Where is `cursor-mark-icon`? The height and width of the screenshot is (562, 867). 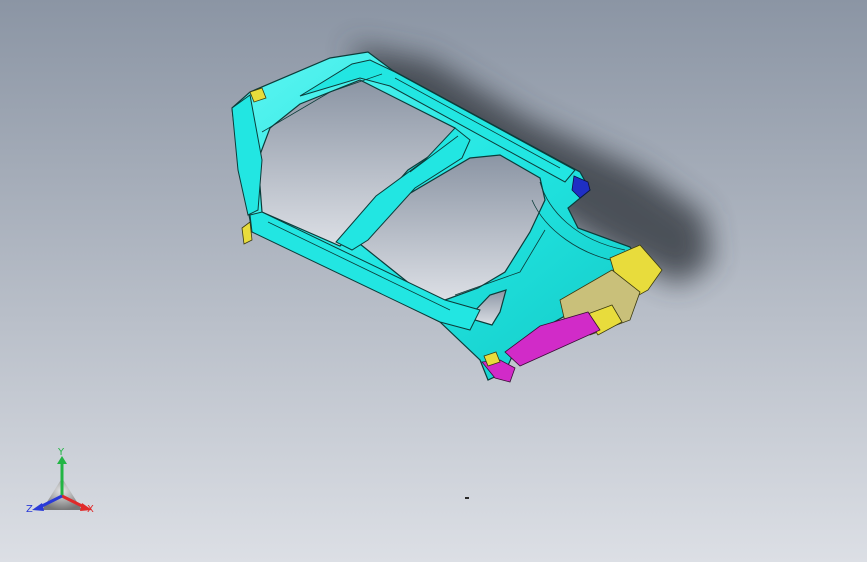
cursor-mark-icon is located at coordinates (467, 498).